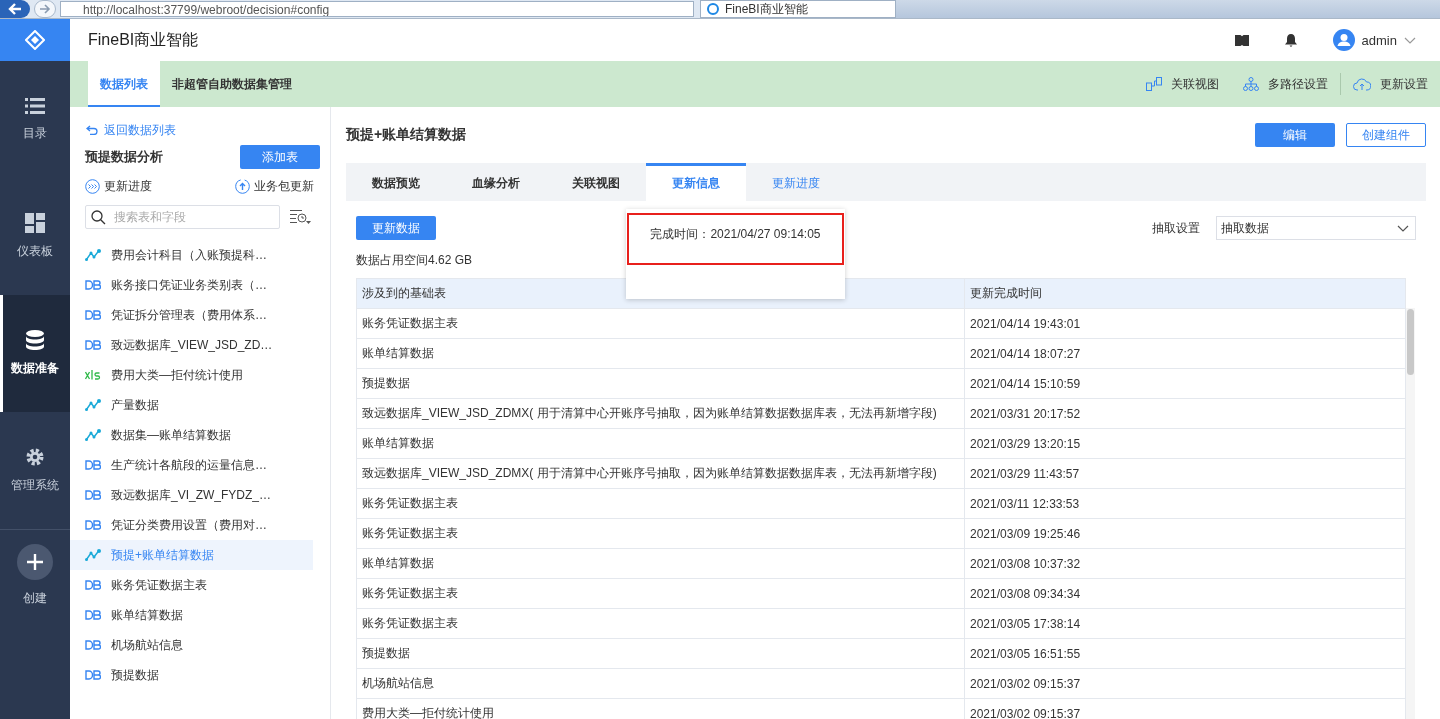  What do you see at coordinates (596, 182) in the screenshot?
I see `tab: 关联视图` at bounding box center [596, 182].